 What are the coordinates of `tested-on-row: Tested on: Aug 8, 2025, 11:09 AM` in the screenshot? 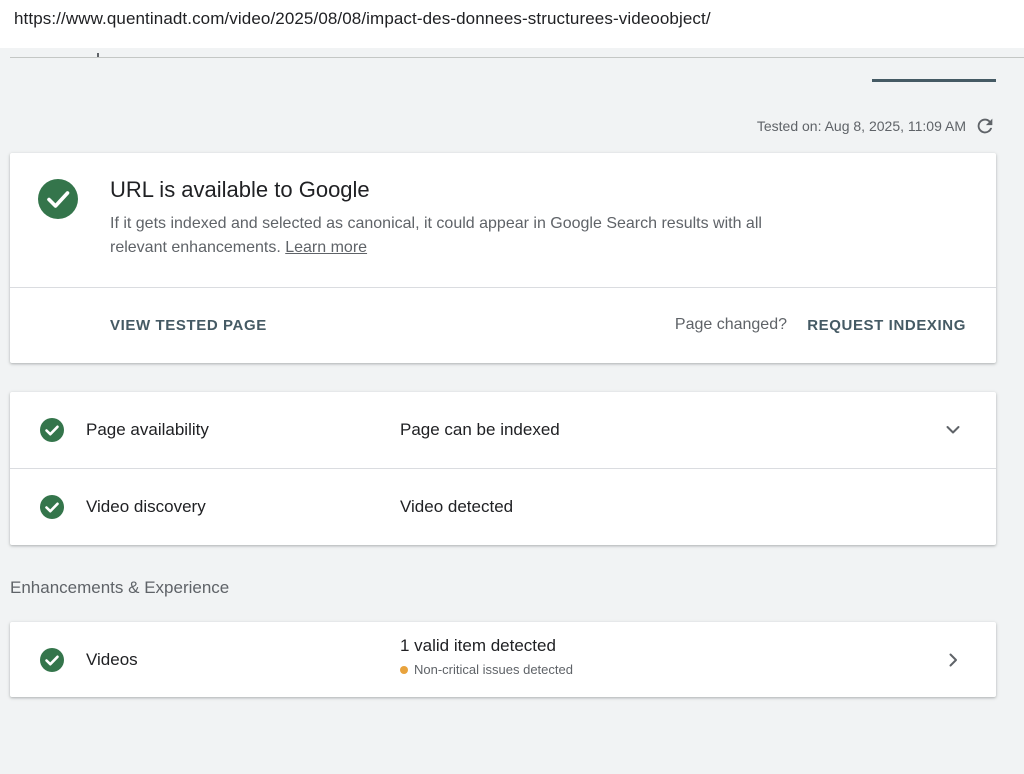 It's located at (876, 126).